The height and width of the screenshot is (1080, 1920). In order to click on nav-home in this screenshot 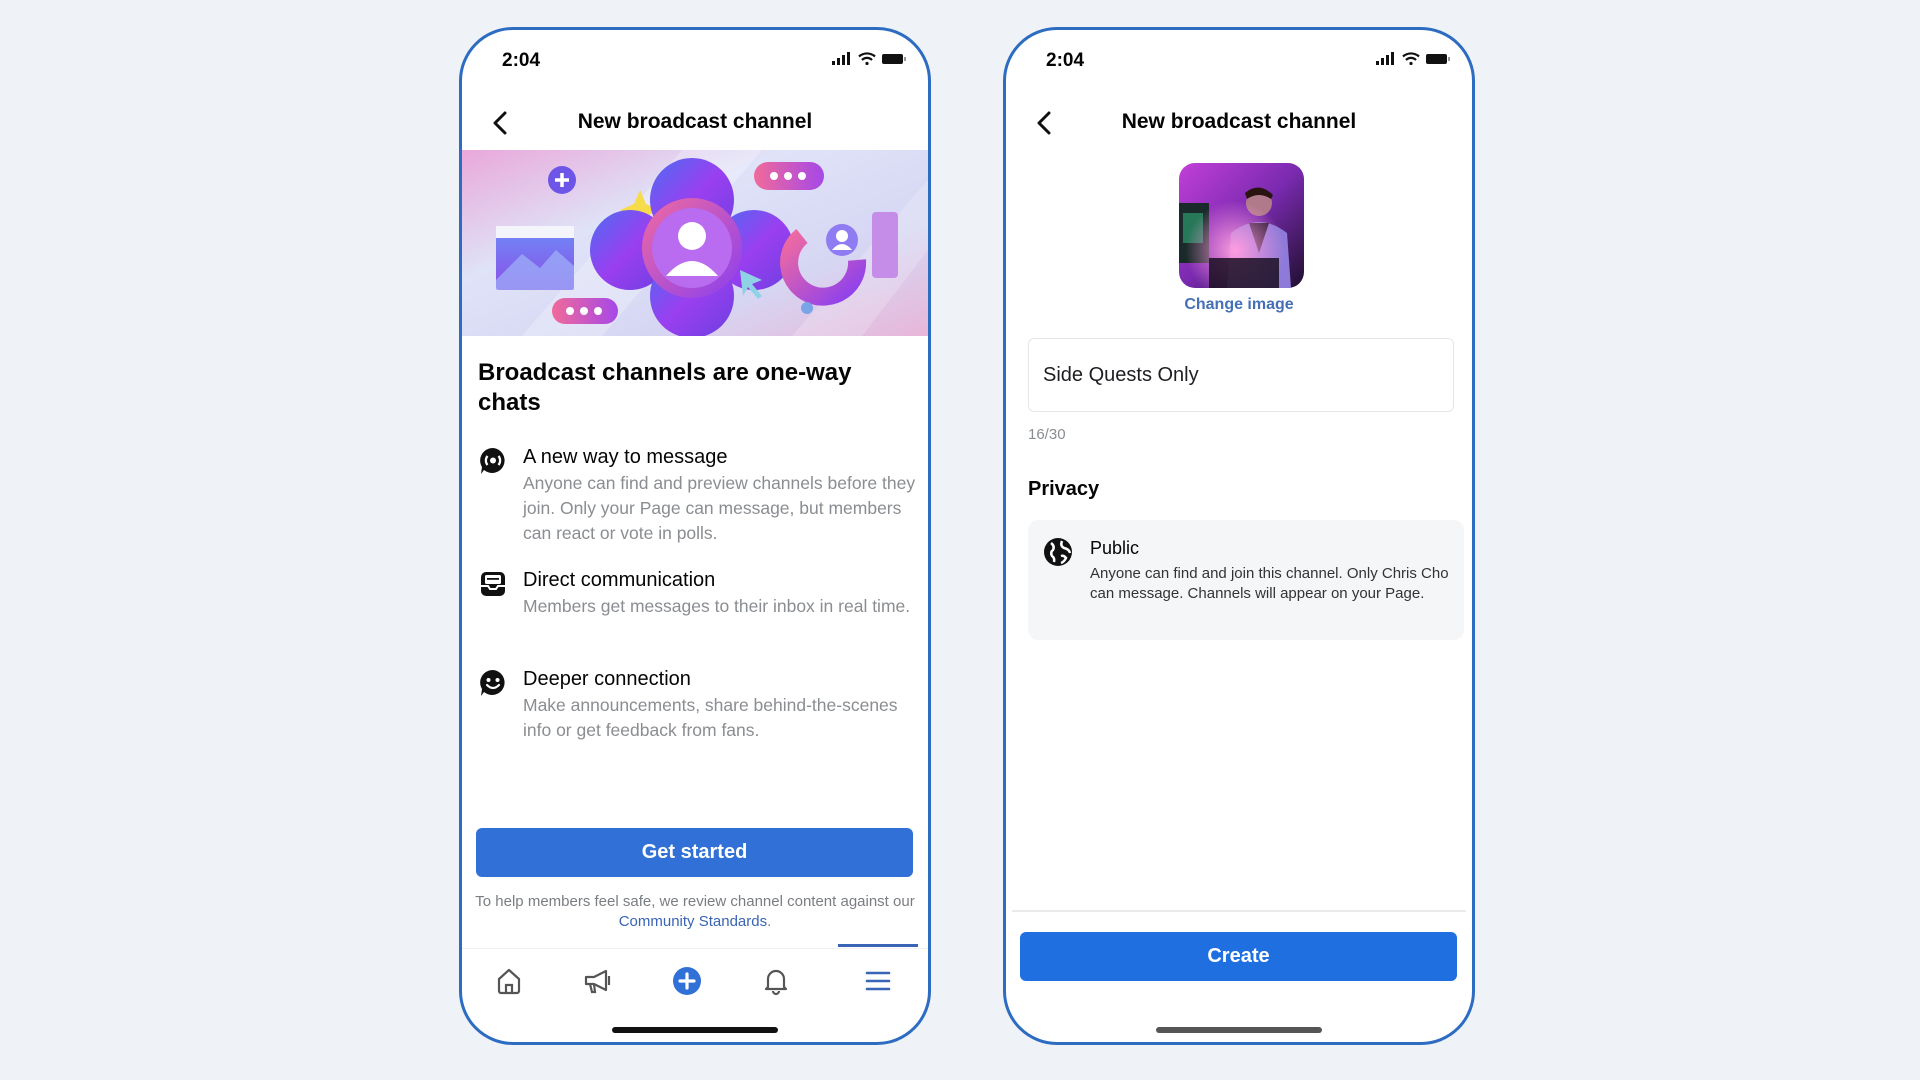, I will do `click(509, 981)`.